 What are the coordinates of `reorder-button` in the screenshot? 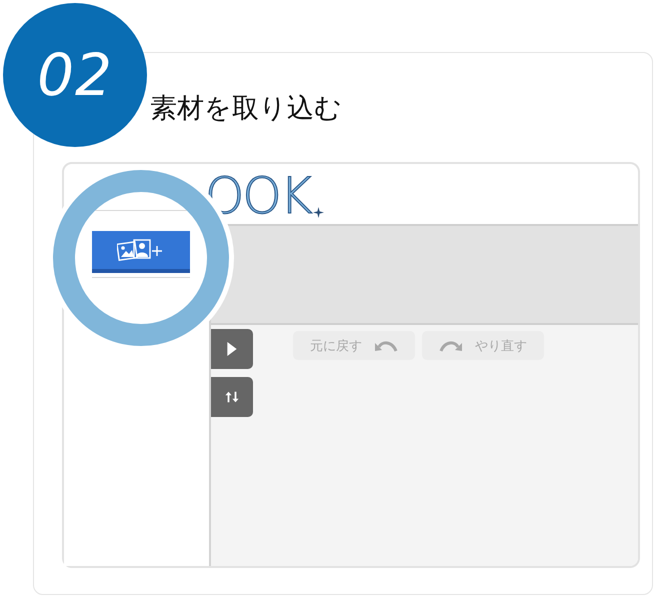 It's located at (232, 397).